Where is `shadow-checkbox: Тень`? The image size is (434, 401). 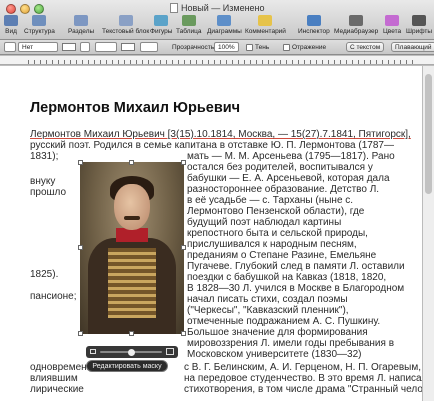 shadow-checkbox: Тень is located at coordinates (257, 47).